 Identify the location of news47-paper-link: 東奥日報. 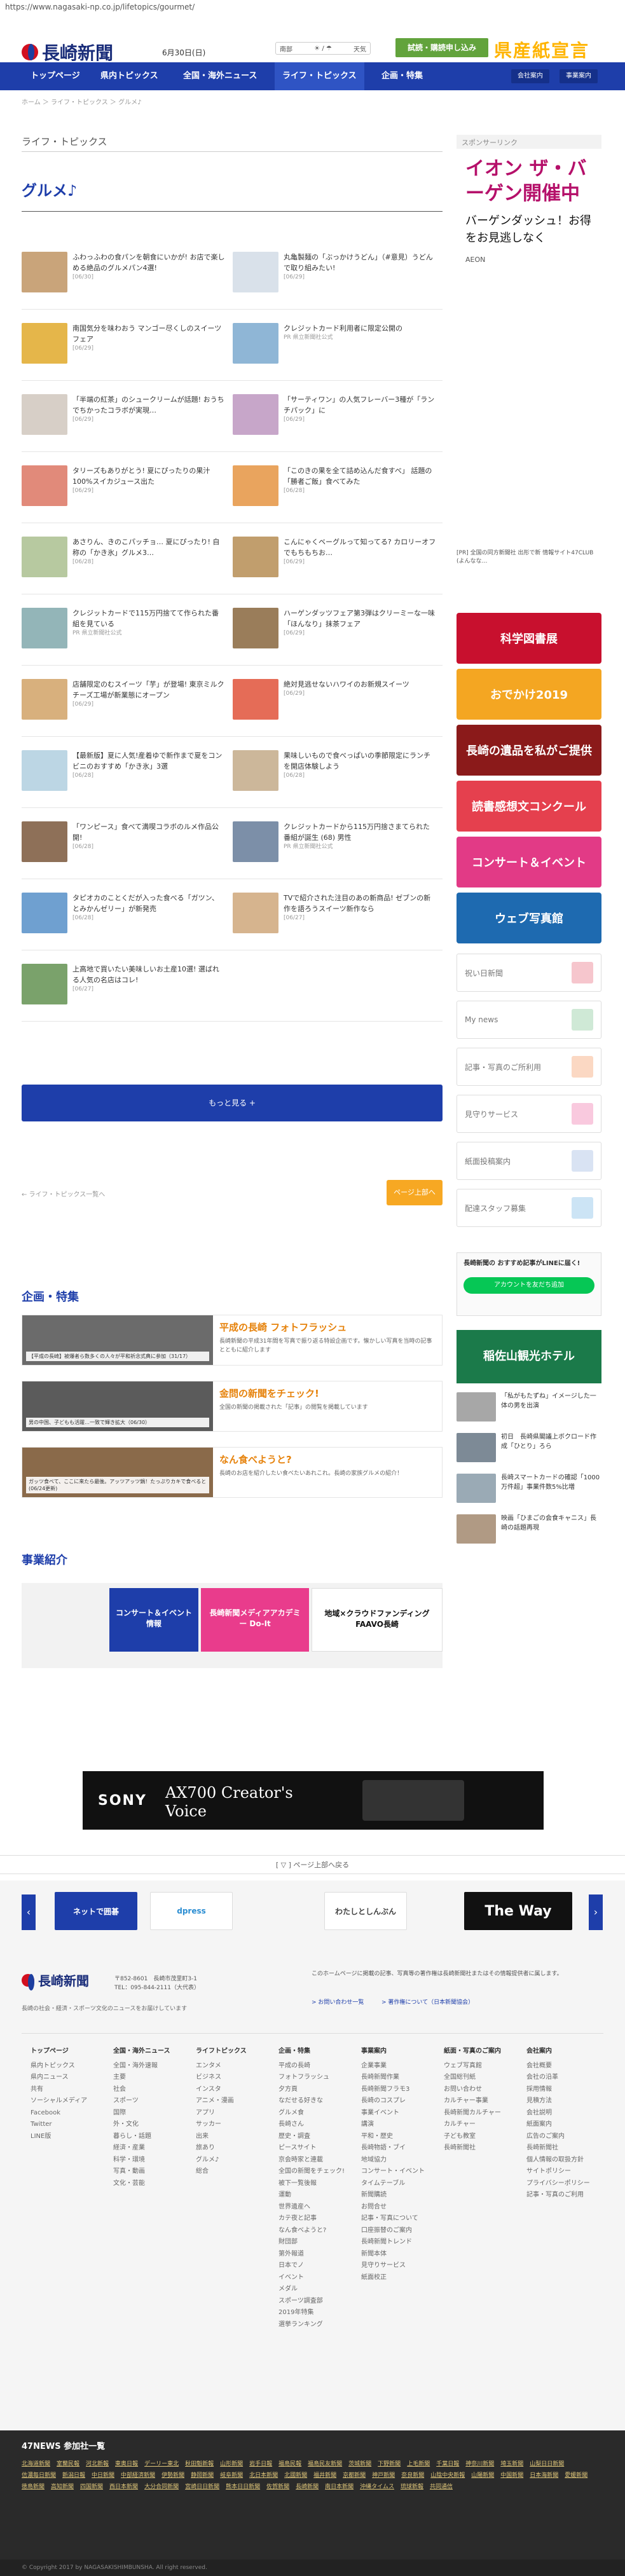
(127, 2464).